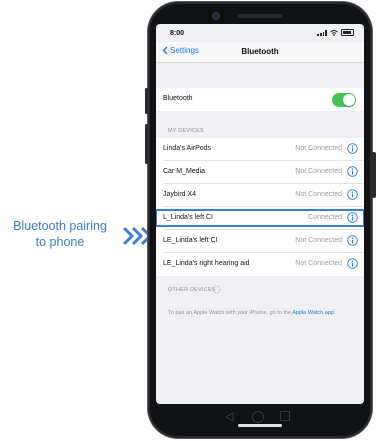 The image size is (377, 441). I want to click on battery-icon, so click(347, 32).